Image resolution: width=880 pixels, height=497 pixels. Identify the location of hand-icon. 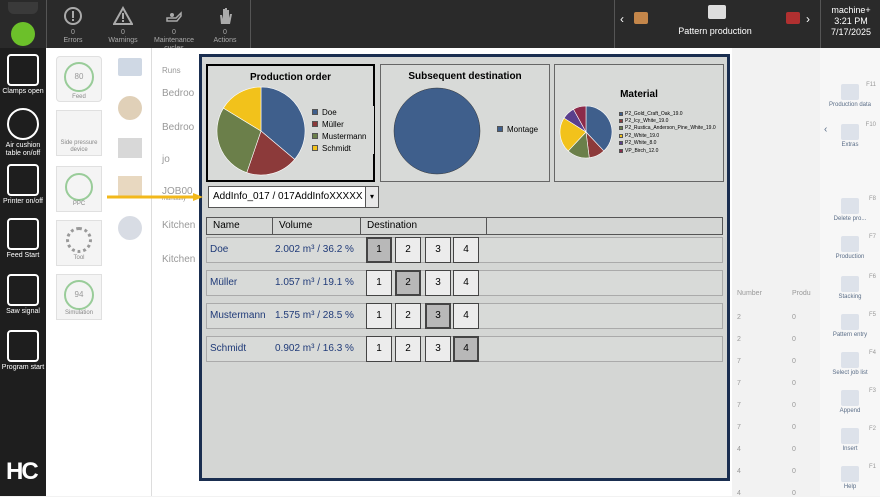
(226, 16).